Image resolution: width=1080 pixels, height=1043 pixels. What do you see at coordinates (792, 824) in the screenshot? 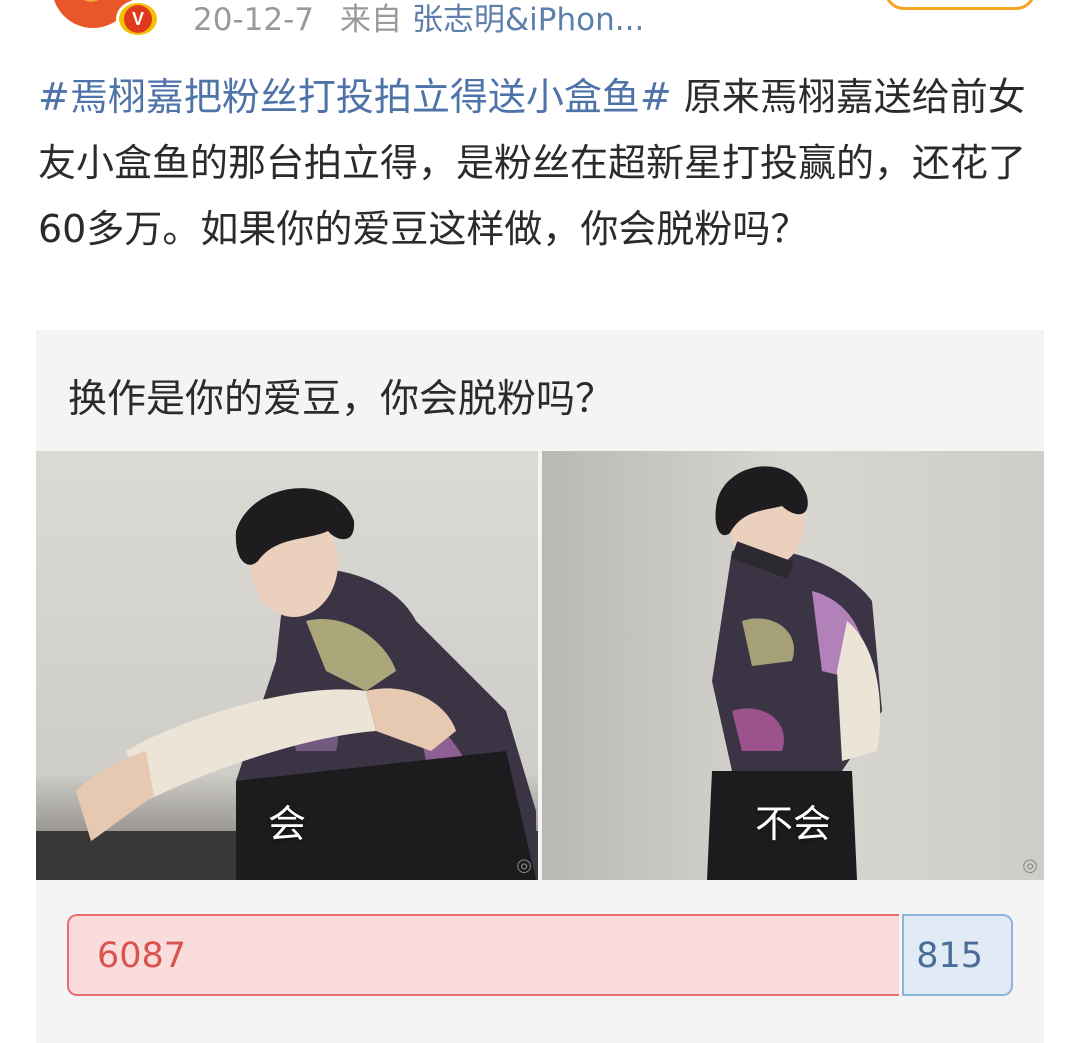
I see `option-no-label: 不会` at bounding box center [792, 824].